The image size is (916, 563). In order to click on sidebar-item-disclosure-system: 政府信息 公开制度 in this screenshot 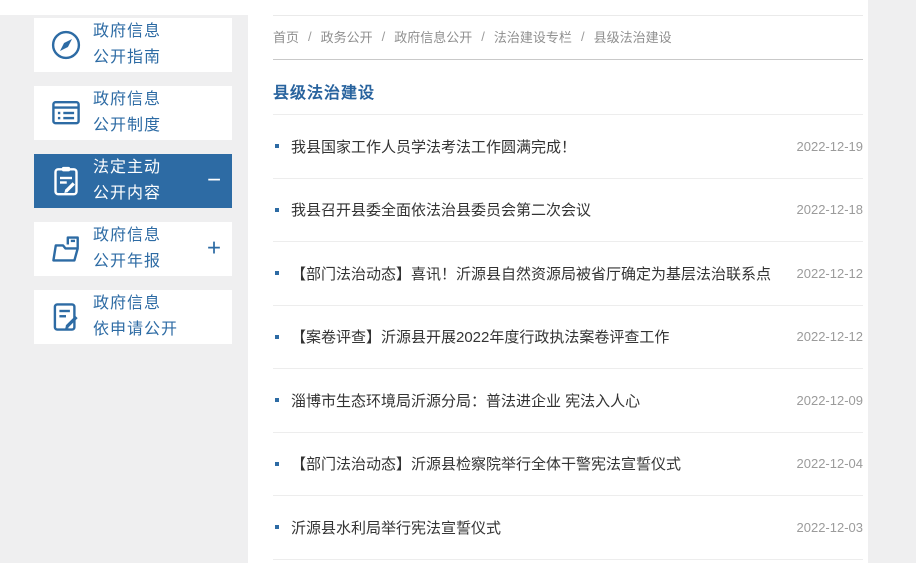, I will do `click(133, 113)`.